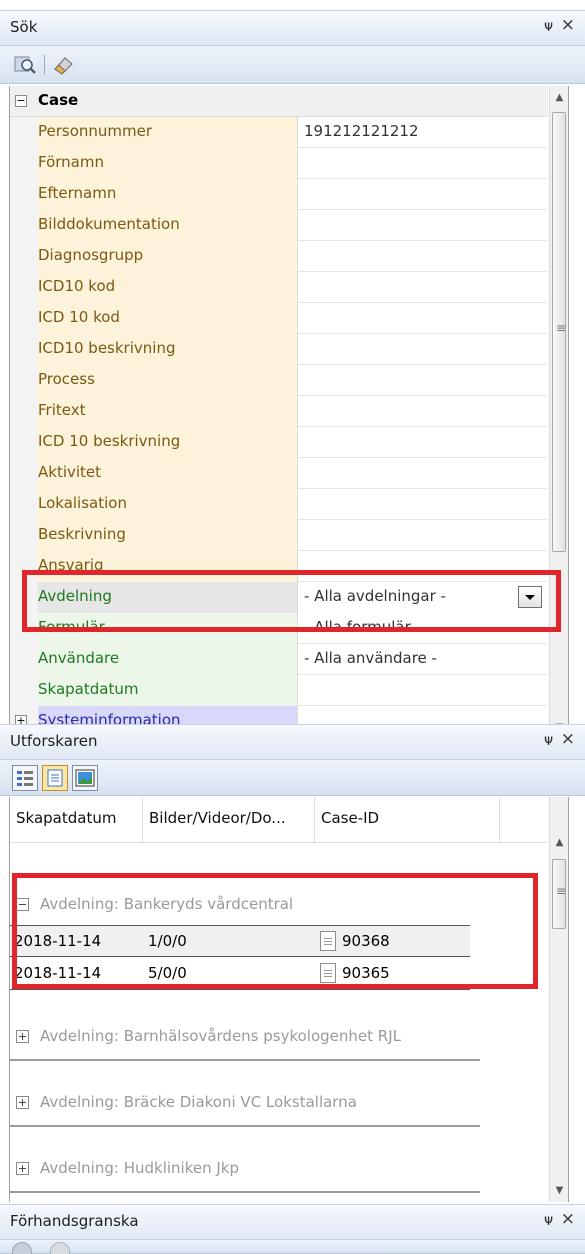 This screenshot has width=585, height=1254. What do you see at coordinates (292, 742) in the screenshot?
I see `explorer-panel-header: Utforskaren ᴪ ×` at bounding box center [292, 742].